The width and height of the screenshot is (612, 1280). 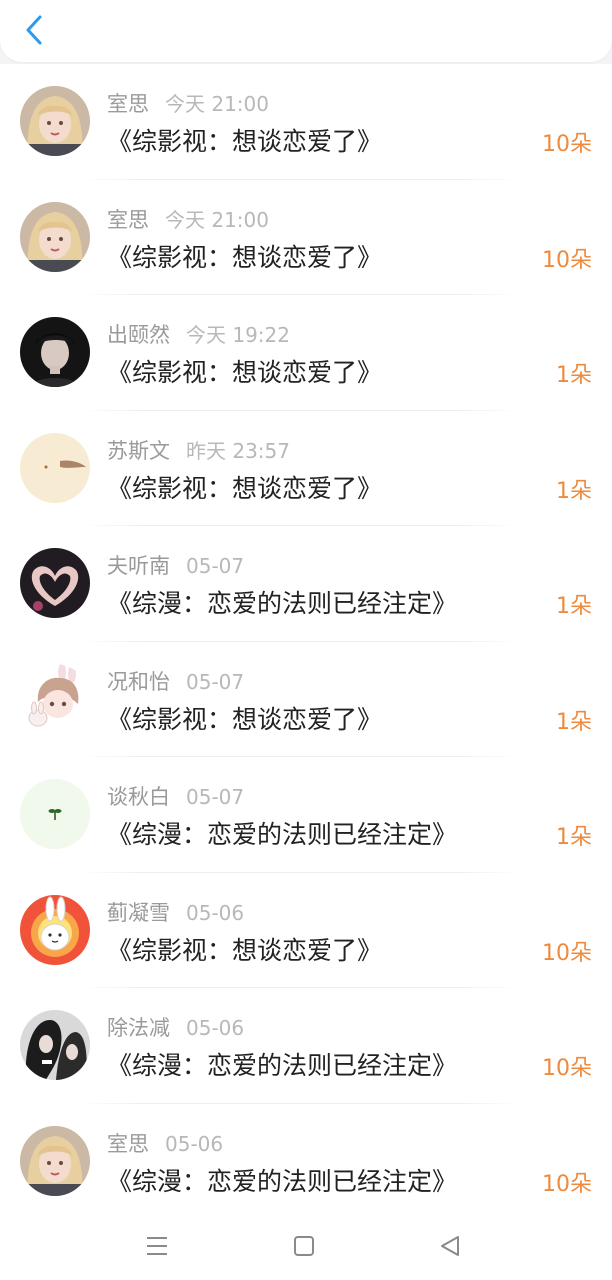 What do you see at coordinates (306, 31) in the screenshot?
I see `top-bar` at bounding box center [306, 31].